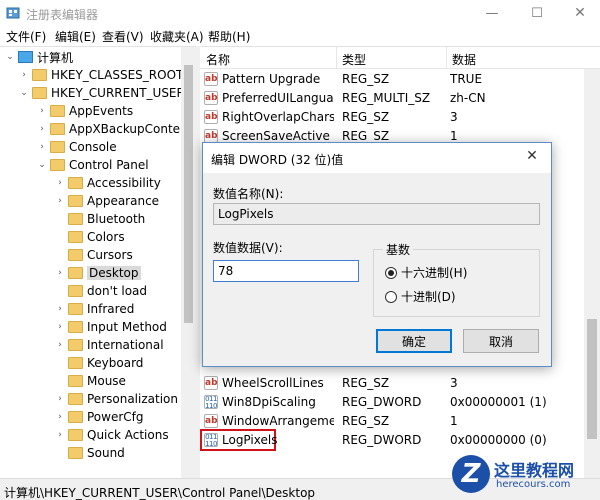 The width and height of the screenshot is (600, 500). What do you see at coordinates (84, 111) in the screenshot?
I see `tree-node: › AppEvents` at bounding box center [84, 111].